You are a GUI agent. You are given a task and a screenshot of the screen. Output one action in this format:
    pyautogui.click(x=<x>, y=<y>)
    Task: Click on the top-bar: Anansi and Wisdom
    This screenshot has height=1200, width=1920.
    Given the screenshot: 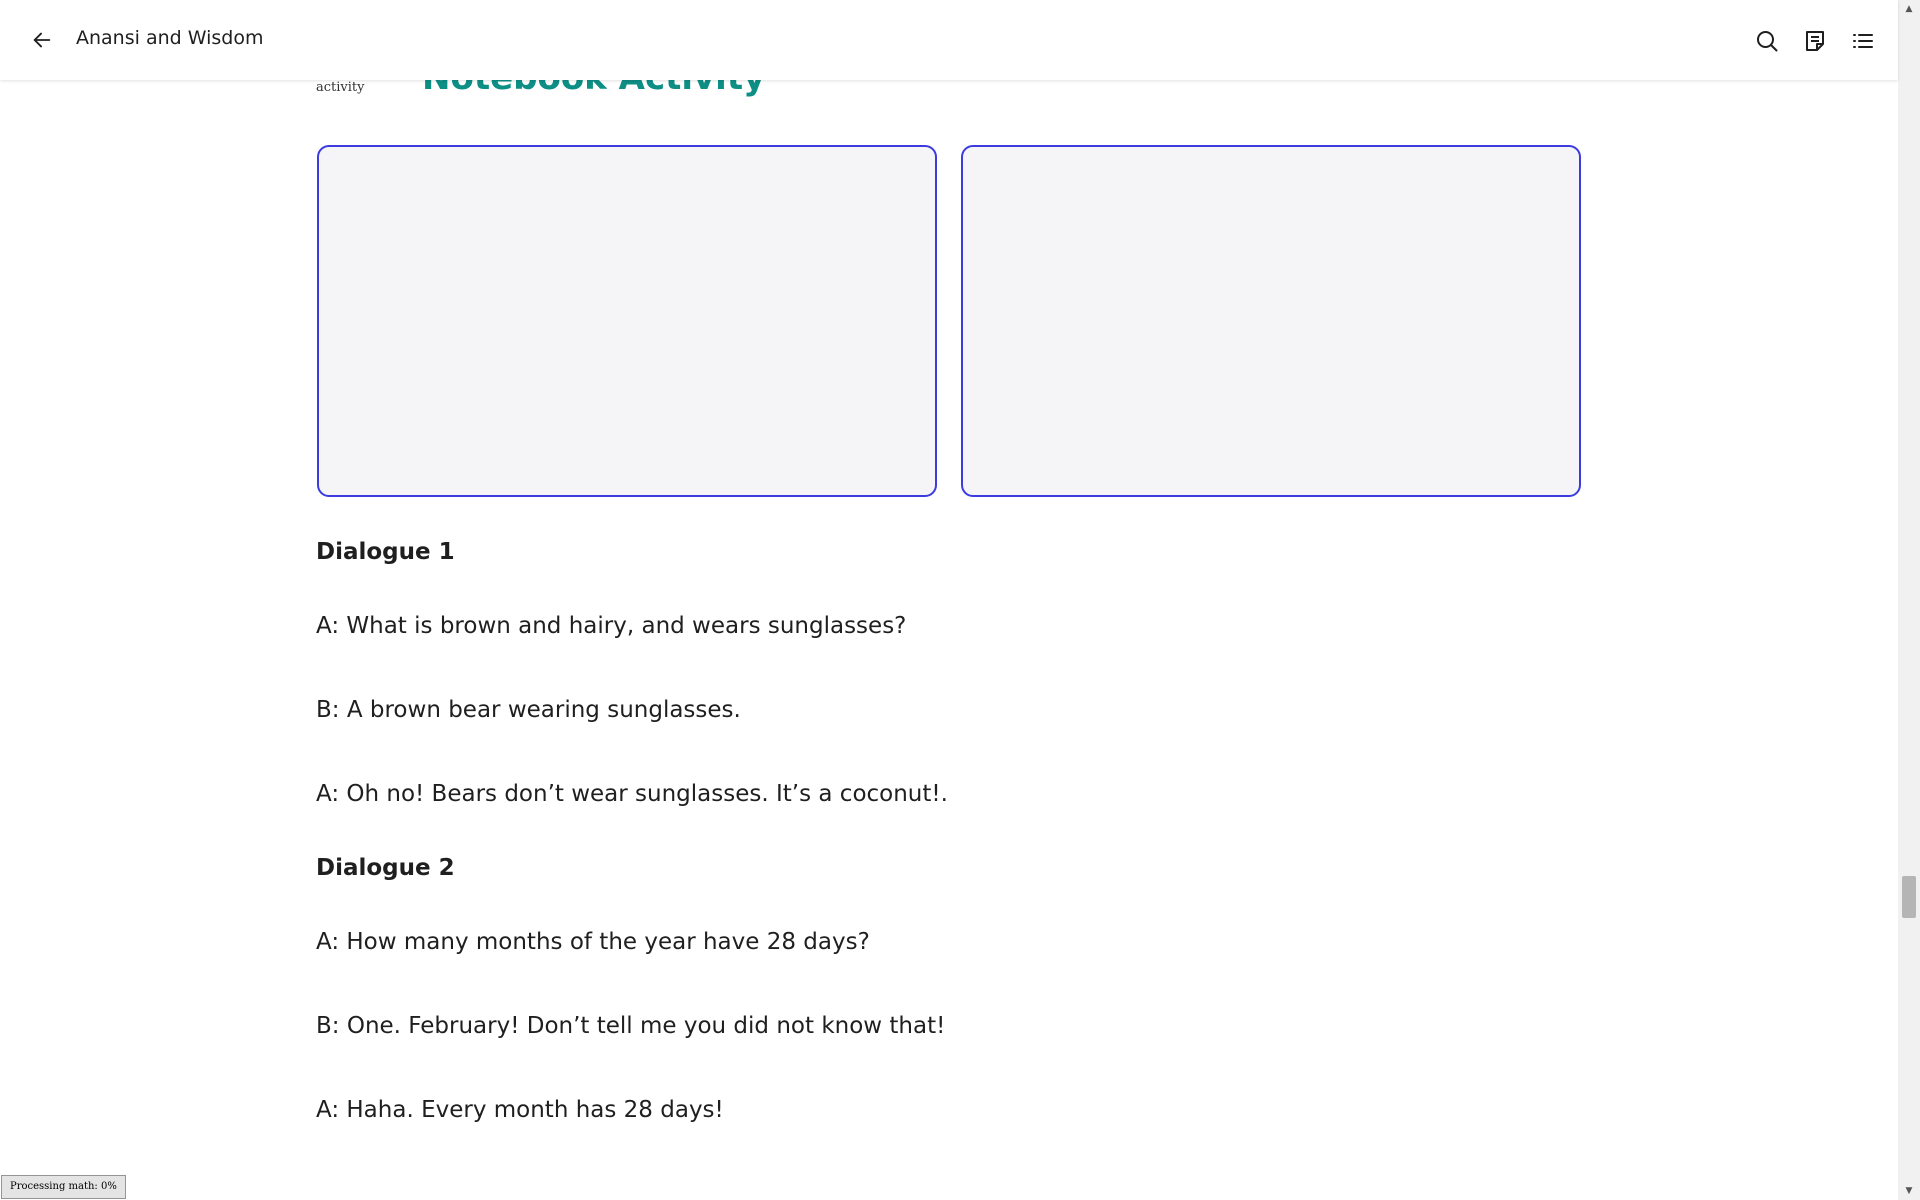 What is the action you would take?
    pyautogui.click(x=949, y=40)
    